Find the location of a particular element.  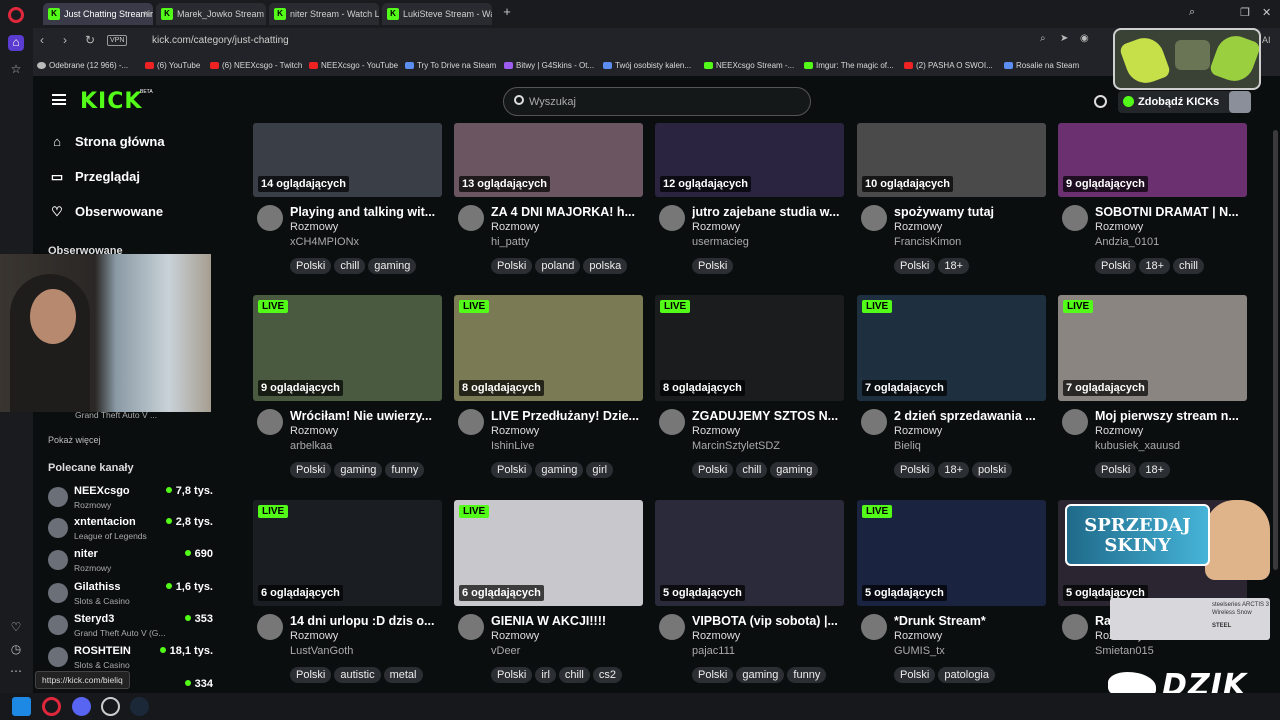

search-tabs-icon: ⌕ is located at coordinates (1192, 12).